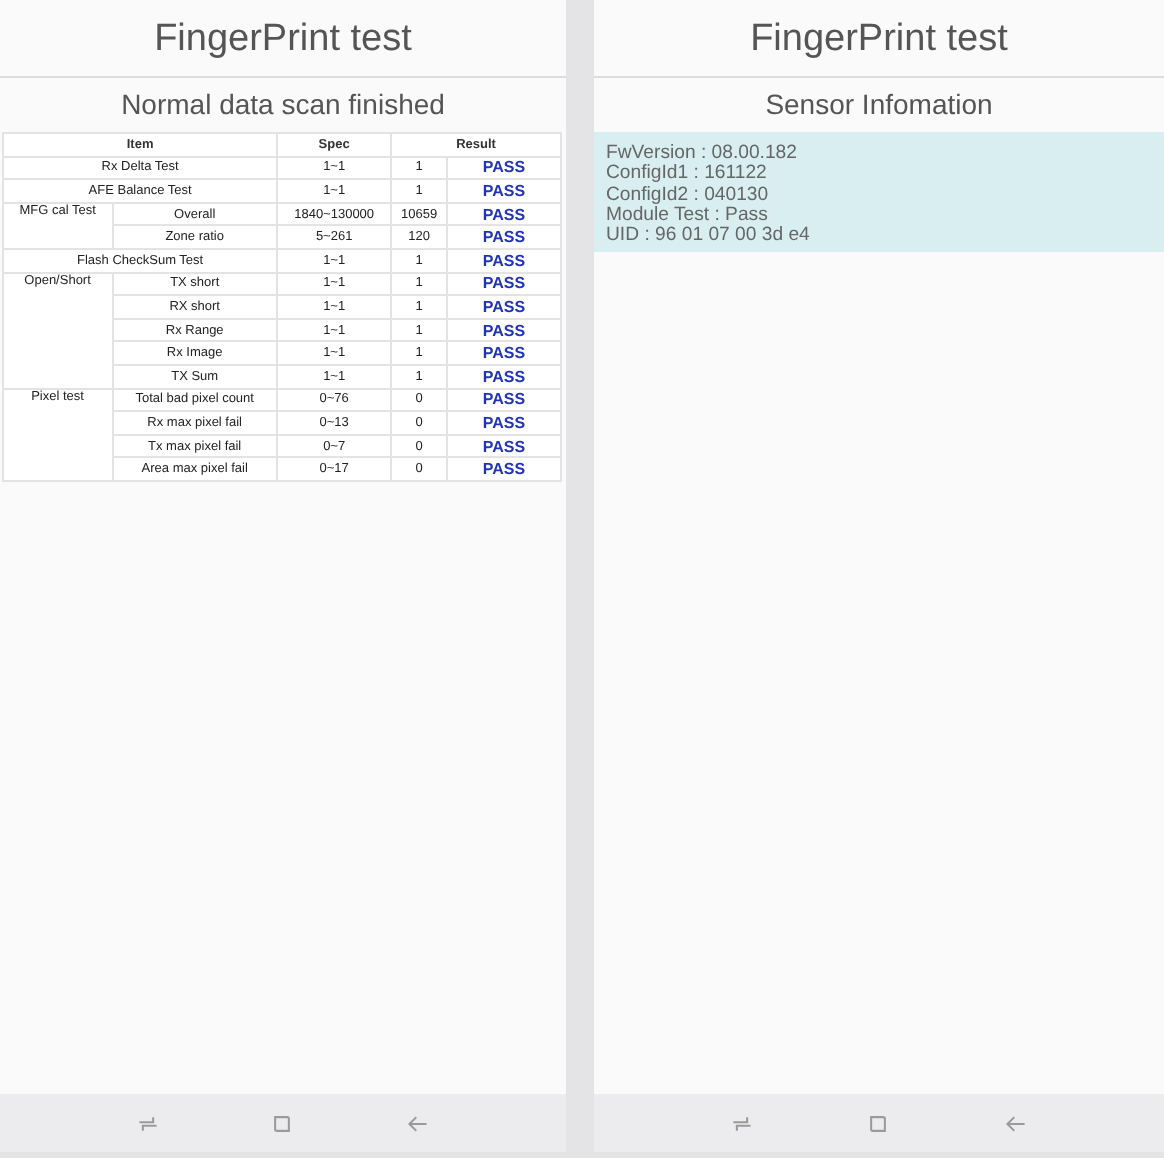 This screenshot has height=1158, width=1164. Describe the element at coordinates (283, 105) in the screenshot. I see `section-title: Normal data scan finished` at that location.